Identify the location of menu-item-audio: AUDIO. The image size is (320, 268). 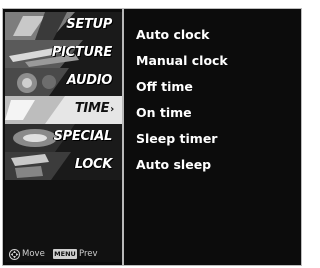
(63, 82).